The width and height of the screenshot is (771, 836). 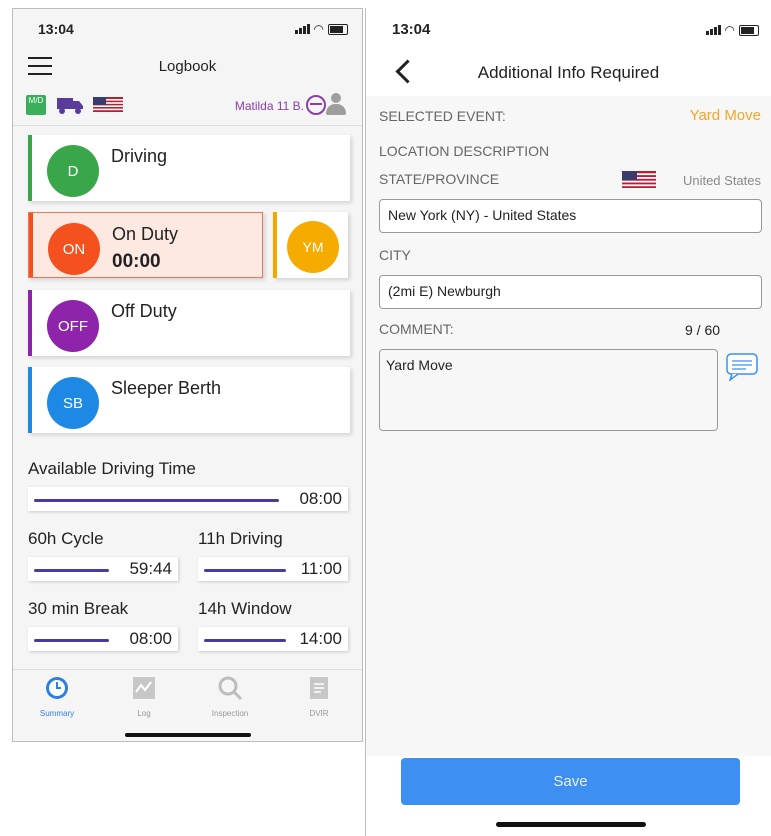 I want to click on status-code: OFF, so click(x=73, y=326).